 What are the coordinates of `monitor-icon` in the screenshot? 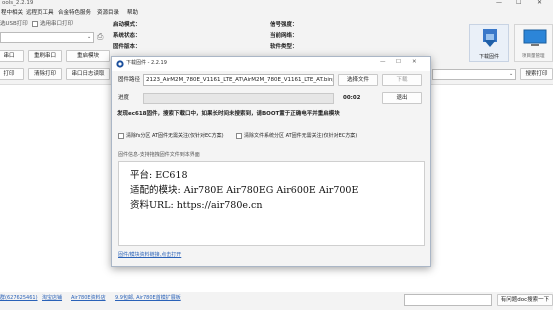 It's located at (535, 37).